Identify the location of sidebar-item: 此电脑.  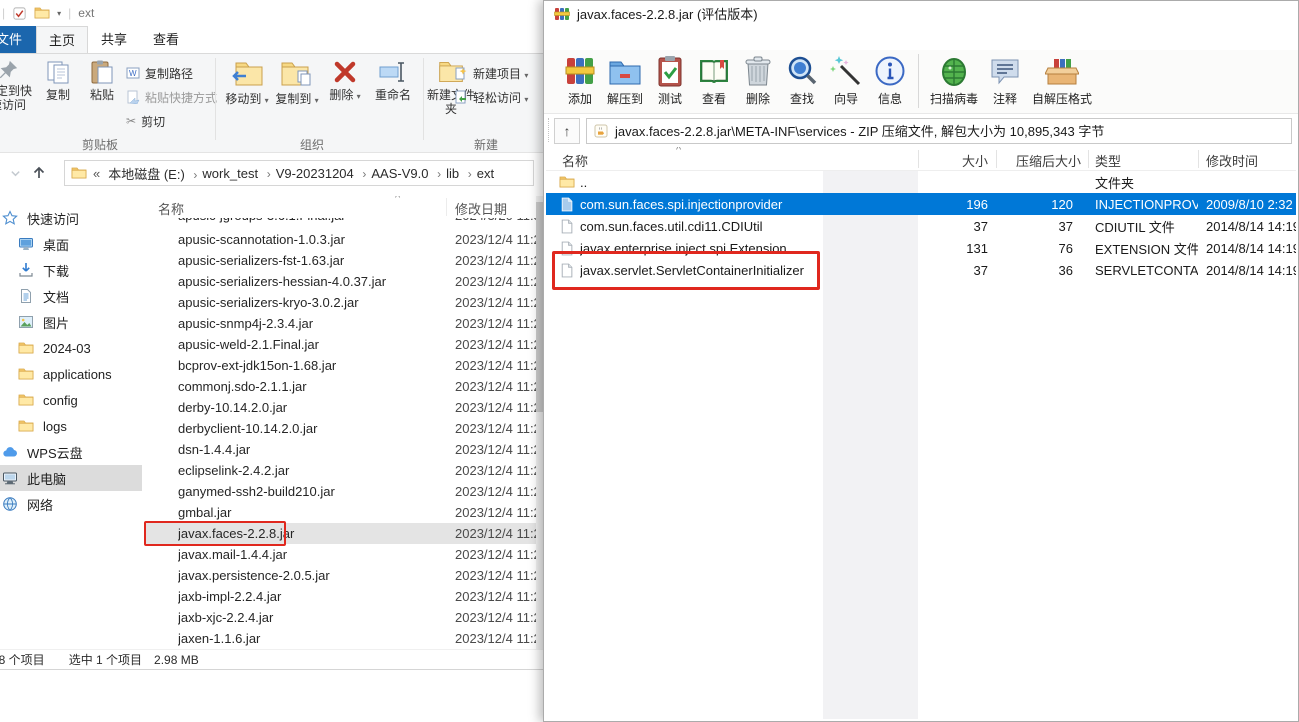
(71, 478).